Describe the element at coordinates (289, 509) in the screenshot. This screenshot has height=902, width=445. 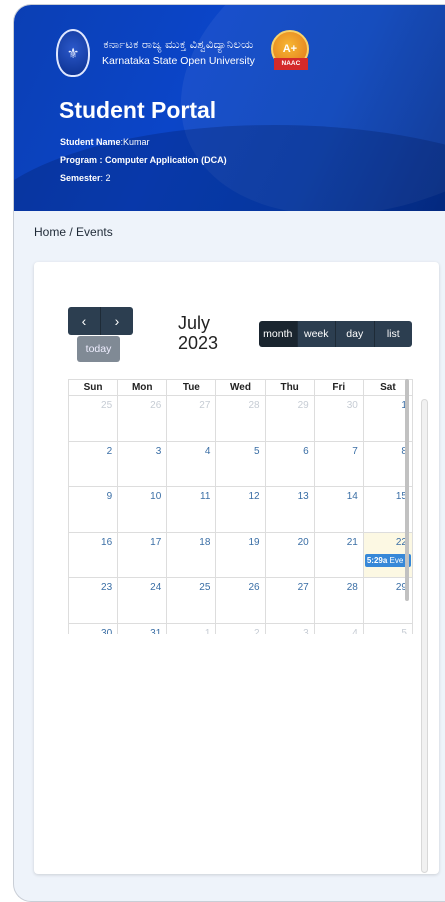
I see `day-cell: 13` at that location.